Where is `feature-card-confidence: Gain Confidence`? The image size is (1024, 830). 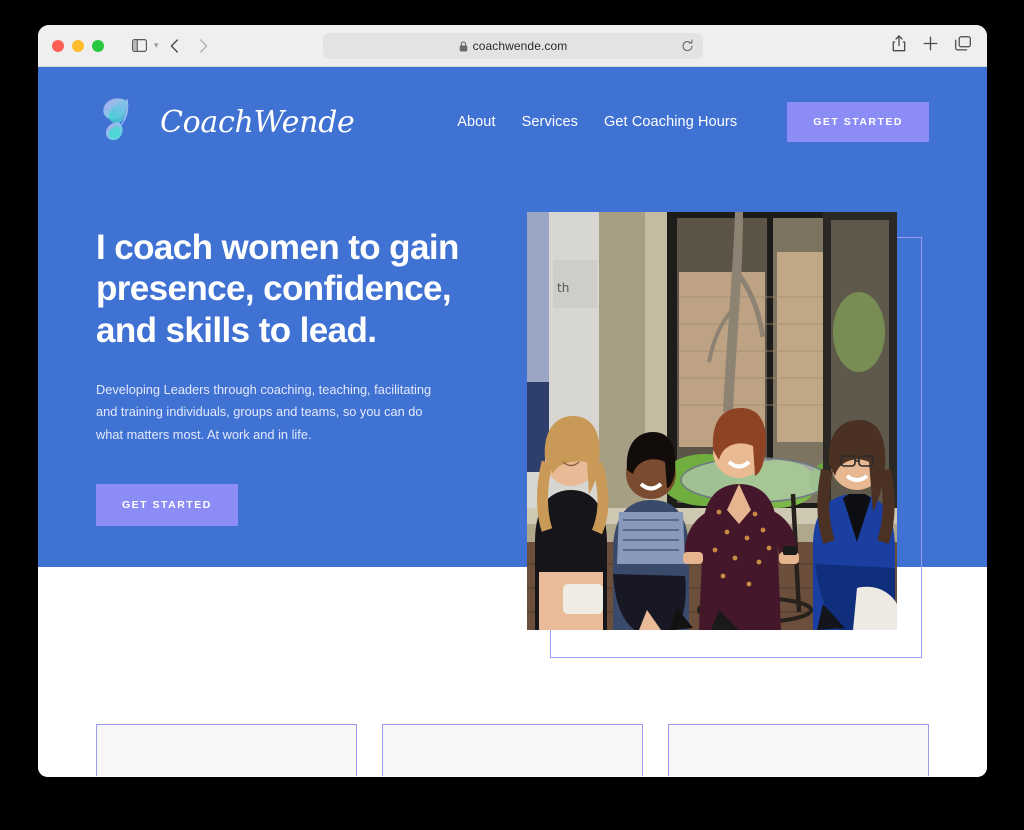 feature-card-confidence: Gain Confidence is located at coordinates (512, 750).